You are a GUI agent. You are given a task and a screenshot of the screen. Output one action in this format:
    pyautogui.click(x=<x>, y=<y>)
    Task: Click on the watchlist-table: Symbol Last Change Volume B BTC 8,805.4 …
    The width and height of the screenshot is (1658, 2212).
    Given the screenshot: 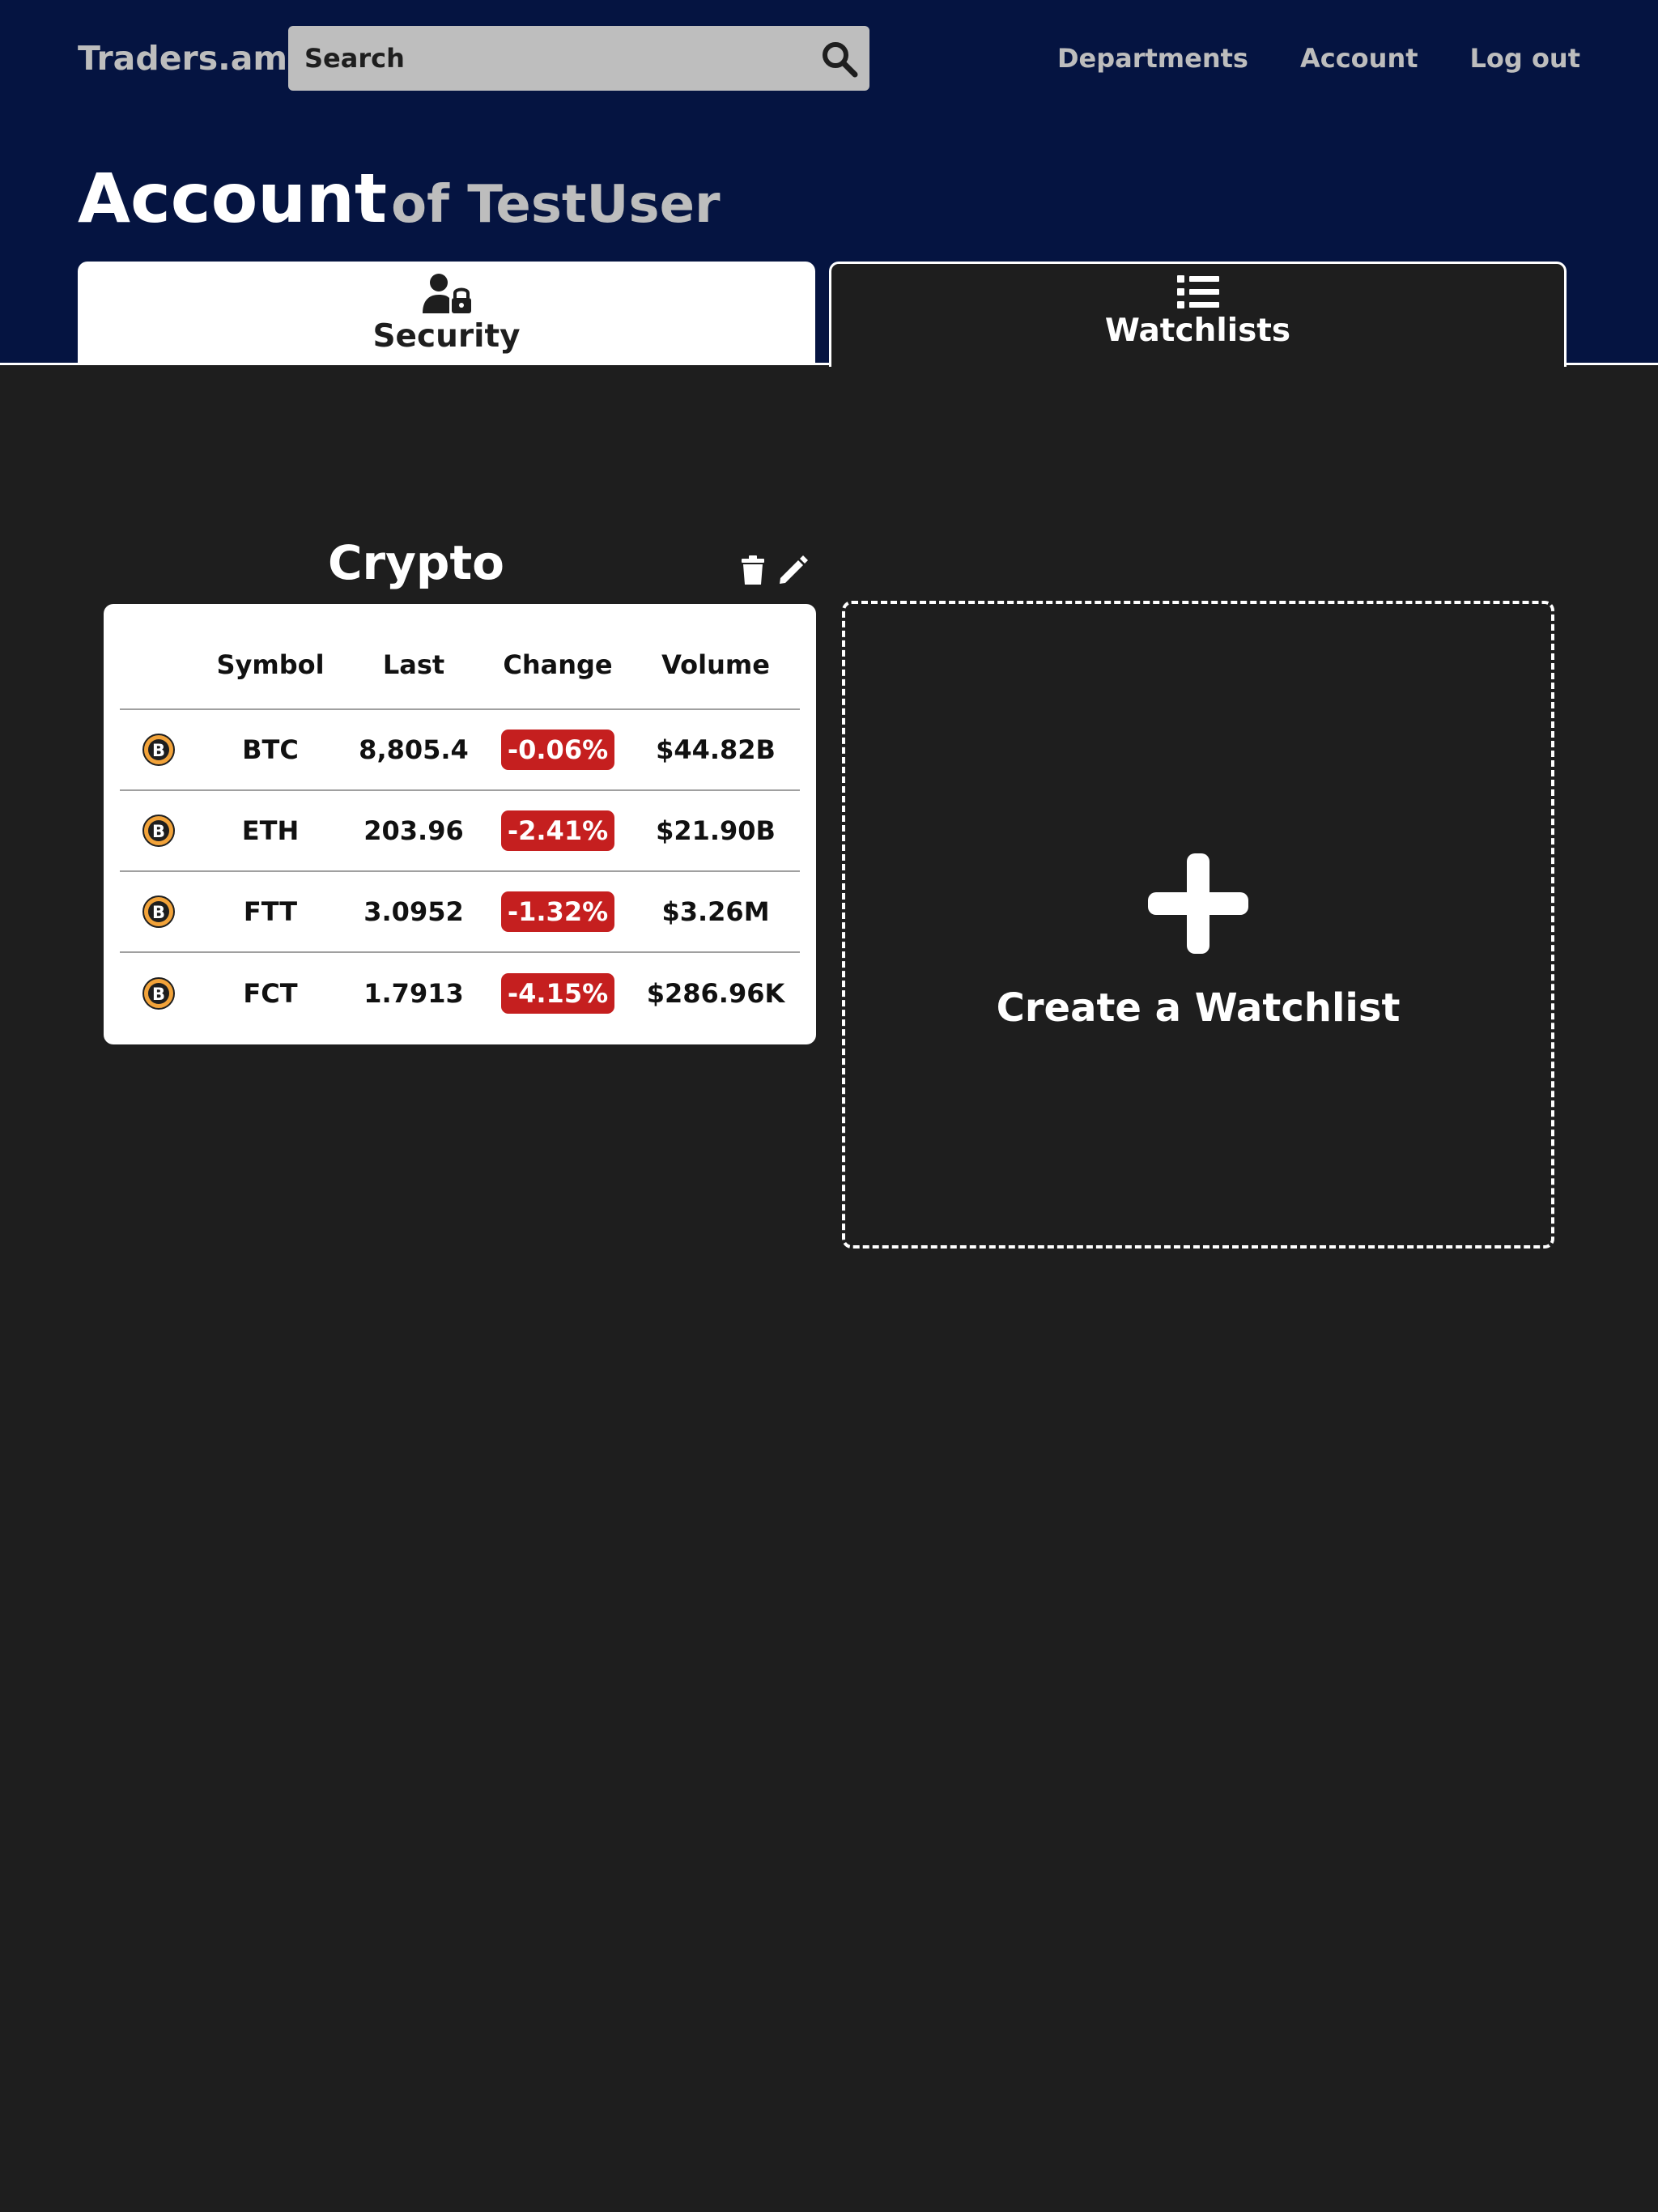 What is the action you would take?
    pyautogui.click(x=460, y=827)
    